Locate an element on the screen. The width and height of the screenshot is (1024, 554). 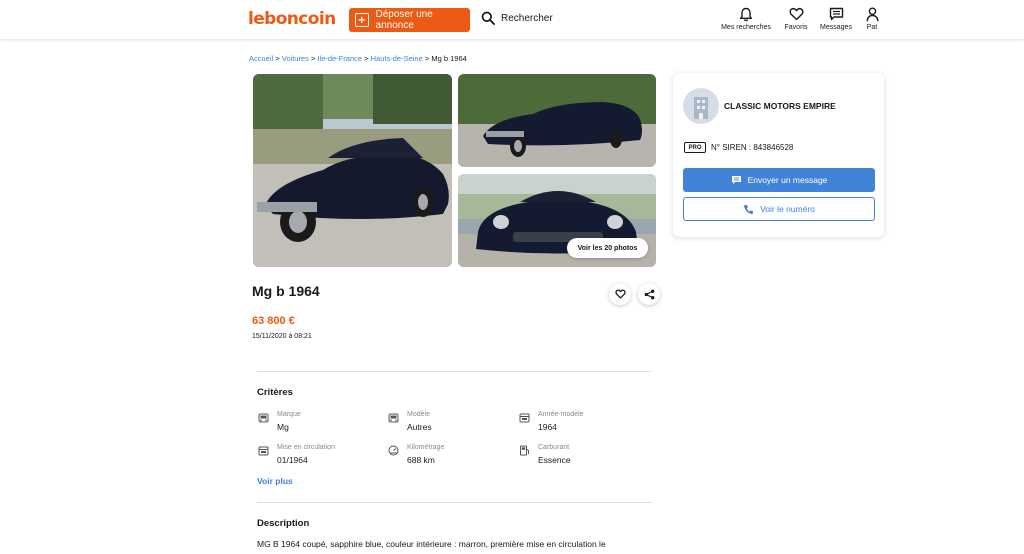
nav-messages: Messages is located at coordinates (836, 18).